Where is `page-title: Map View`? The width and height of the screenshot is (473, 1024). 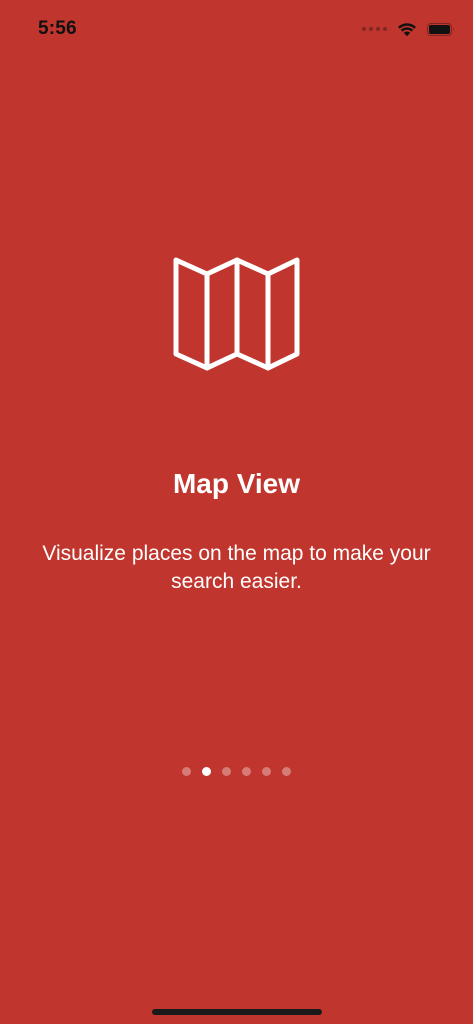 page-title: Map View is located at coordinates (236, 483).